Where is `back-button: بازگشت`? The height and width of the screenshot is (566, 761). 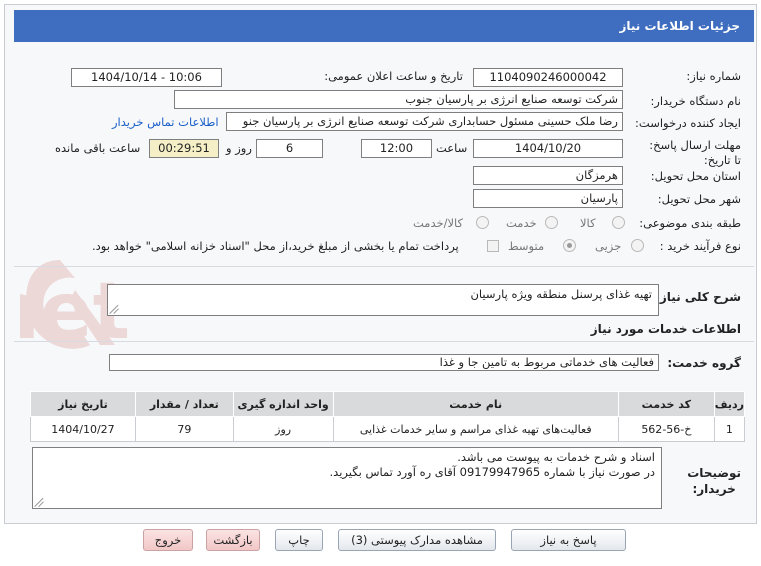
back-button: بازگشت is located at coordinates (233, 540).